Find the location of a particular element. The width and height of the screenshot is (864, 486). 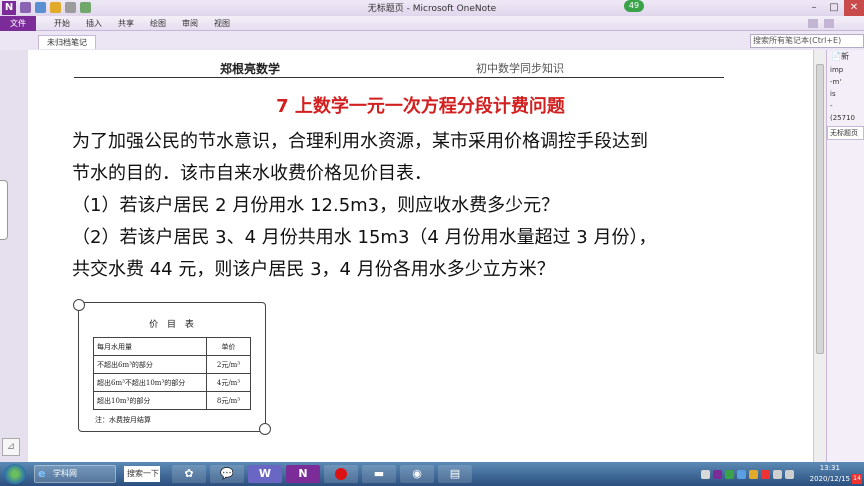

problem-line: 为了加强公民的节水意识，合理利用水资源，某市采用价格调控手段达到 is located at coordinates (360, 141).